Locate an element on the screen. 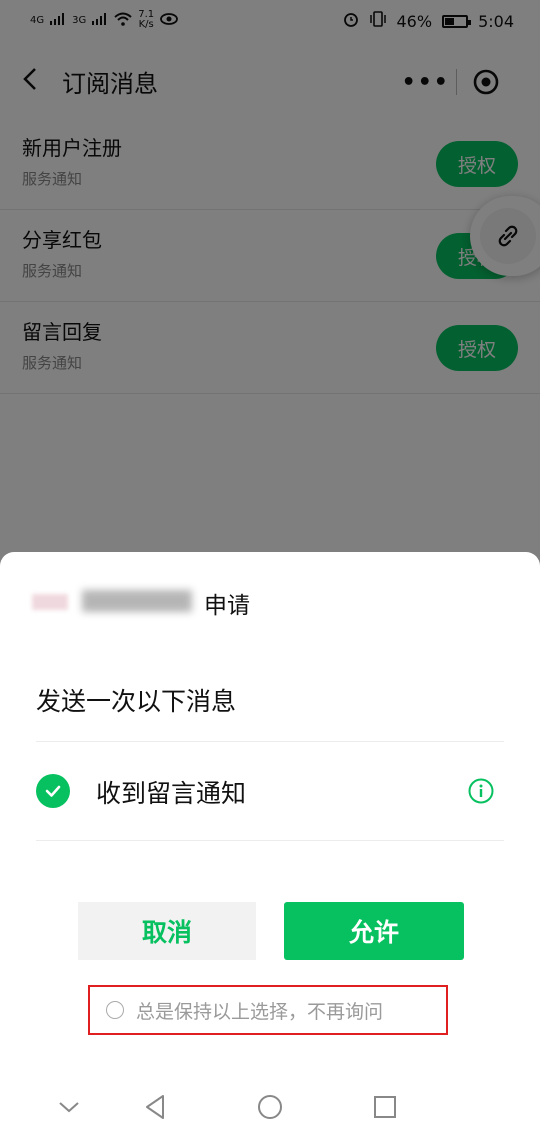 This screenshot has width=540, height=1140. sheet-heading: 发送一次以下消息 is located at coordinates (136, 701).